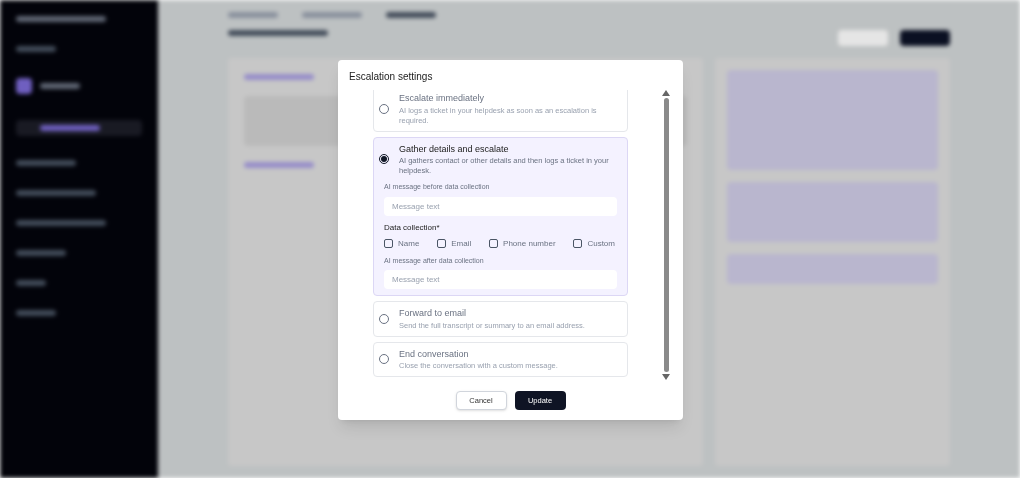 This screenshot has height=478, width=1020. Describe the element at coordinates (409, 243) in the screenshot. I see `checkbox-label: Name` at that location.